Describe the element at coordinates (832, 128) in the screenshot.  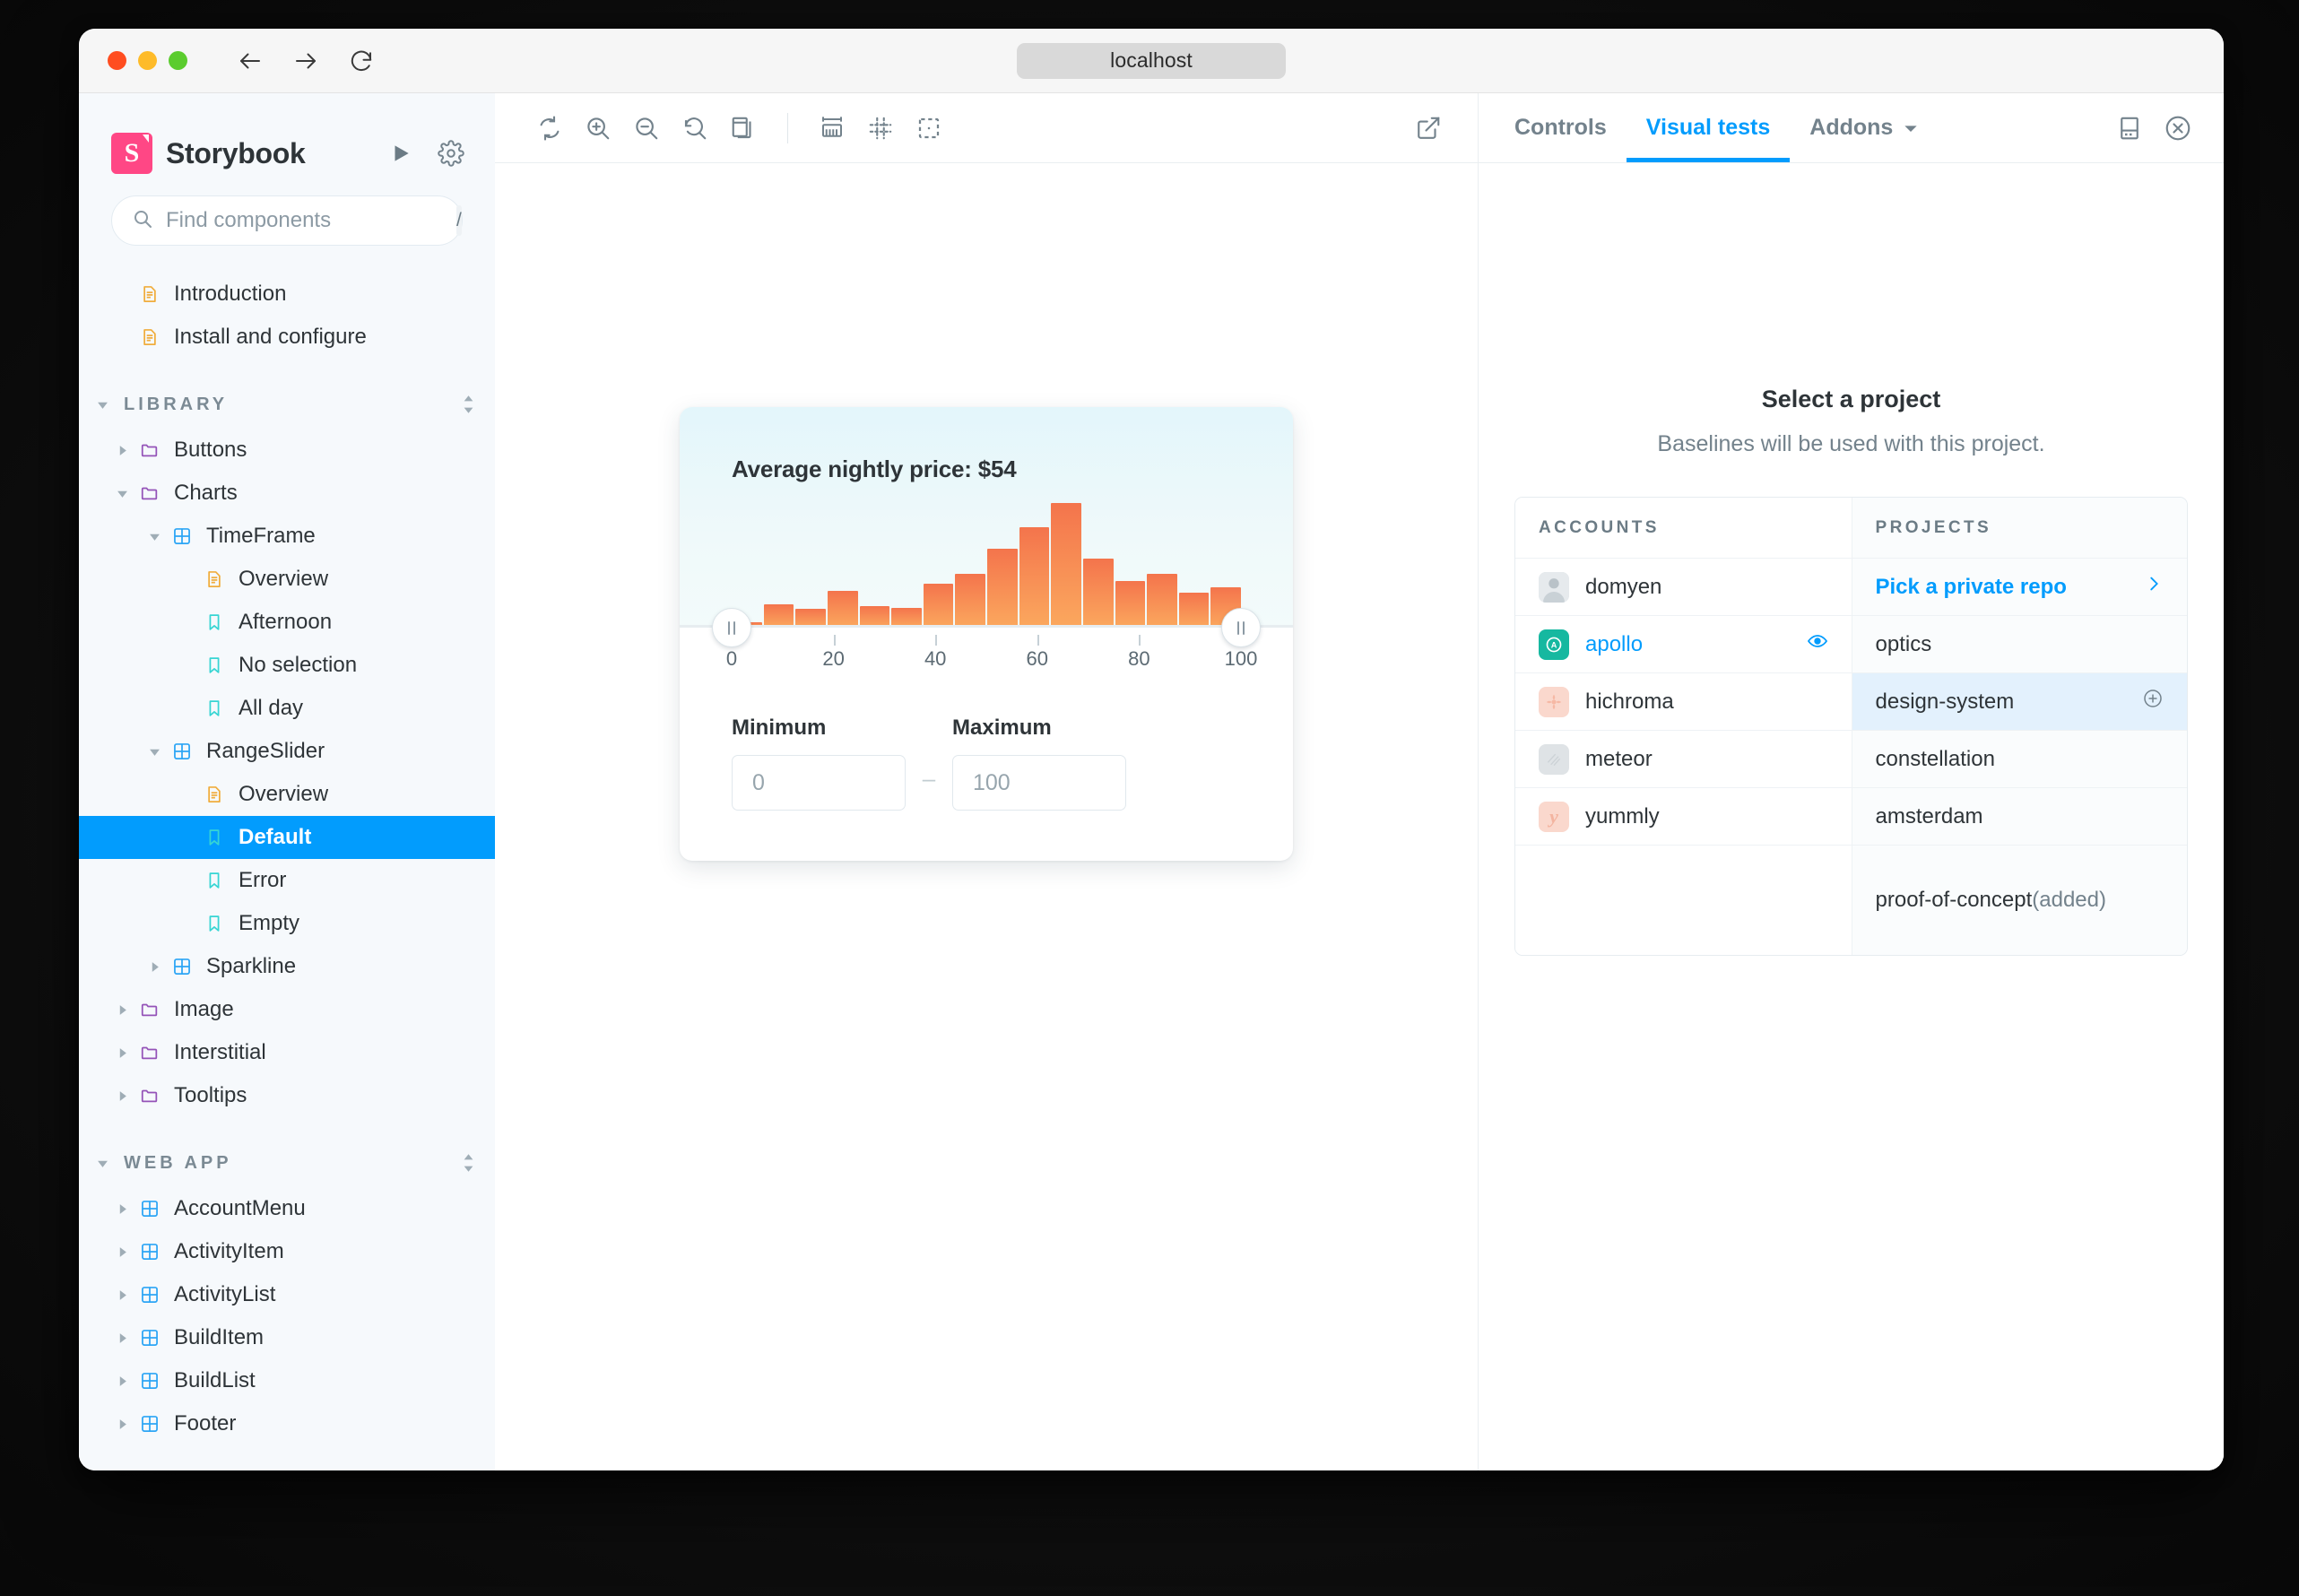
I see `measure-icon` at that location.